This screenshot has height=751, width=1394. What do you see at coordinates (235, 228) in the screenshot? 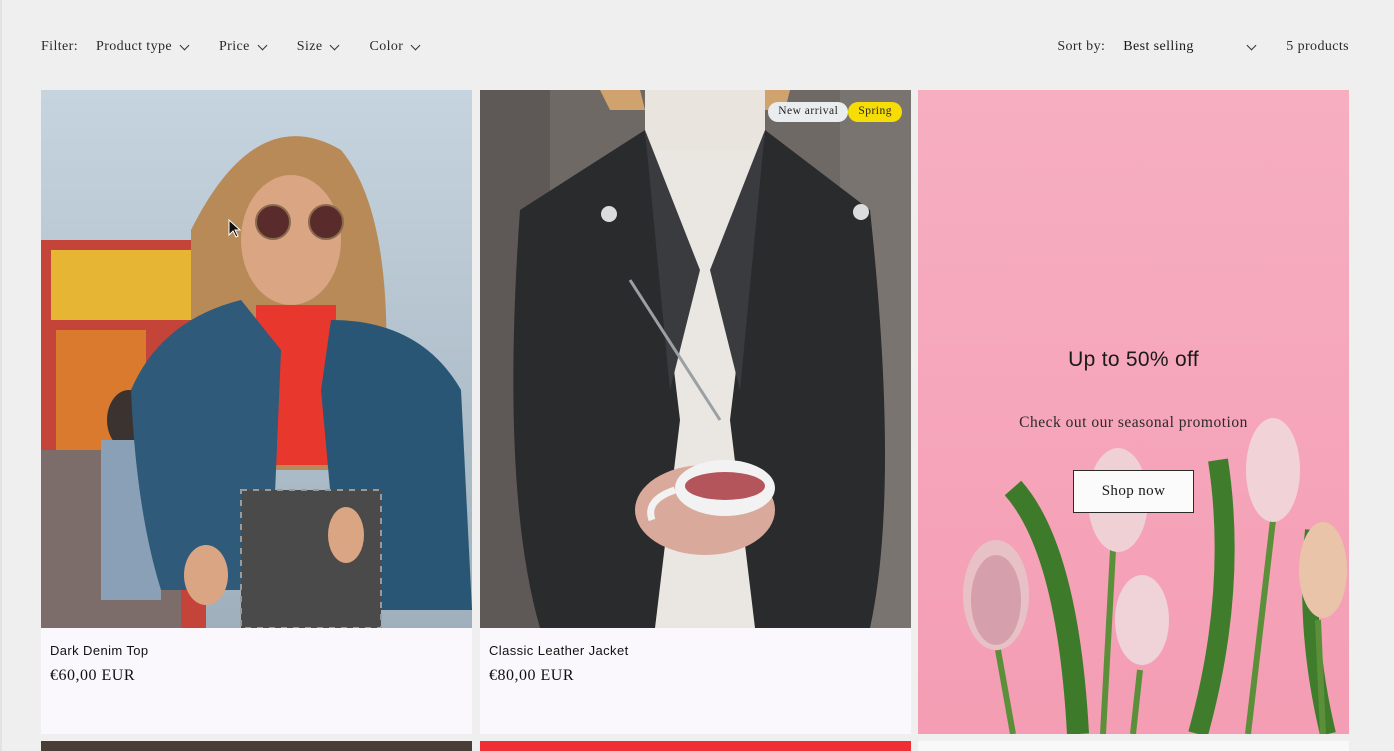
I see `mouse-cursor-icon` at bounding box center [235, 228].